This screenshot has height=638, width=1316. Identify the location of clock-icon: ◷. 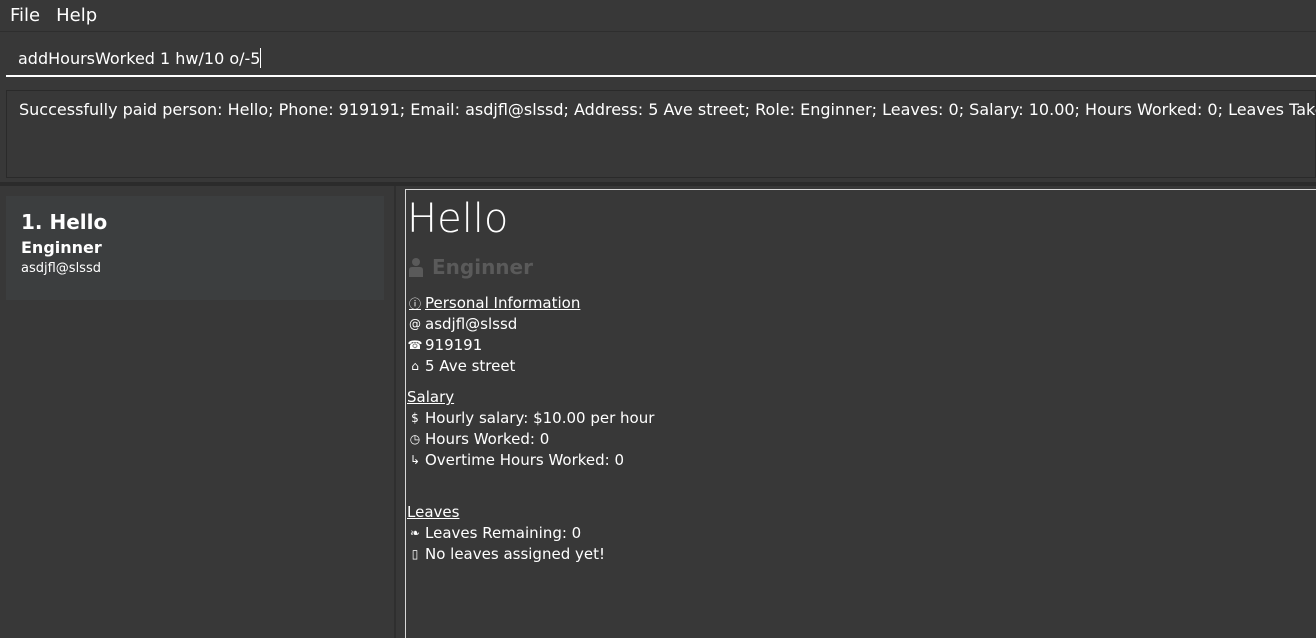
(415, 439).